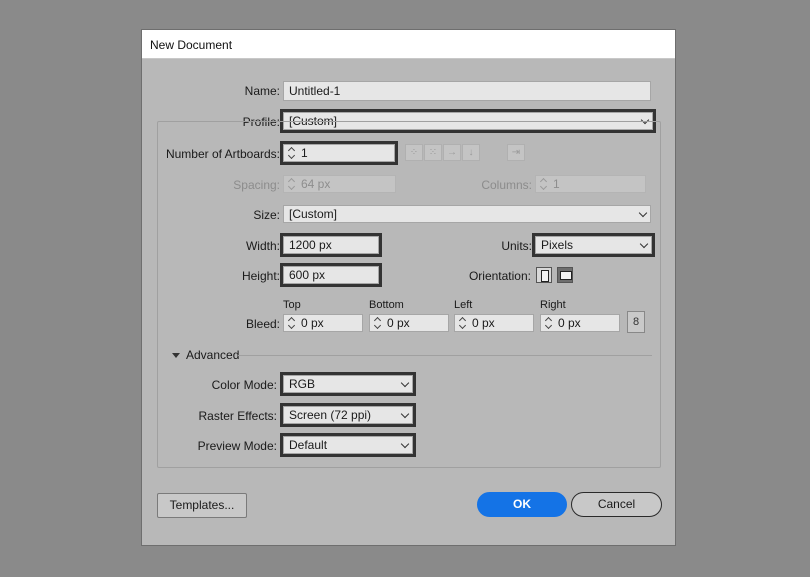 The height and width of the screenshot is (577, 810). Describe the element at coordinates (414, 152) in the screenshot. I see `grid-by-row-icon: ⁘` at that location.